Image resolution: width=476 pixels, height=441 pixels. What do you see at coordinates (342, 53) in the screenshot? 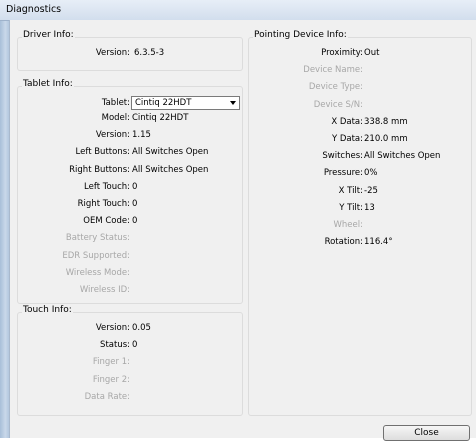
I see `pointing-device-label: Proximity:` at bounding box center [342, 53].